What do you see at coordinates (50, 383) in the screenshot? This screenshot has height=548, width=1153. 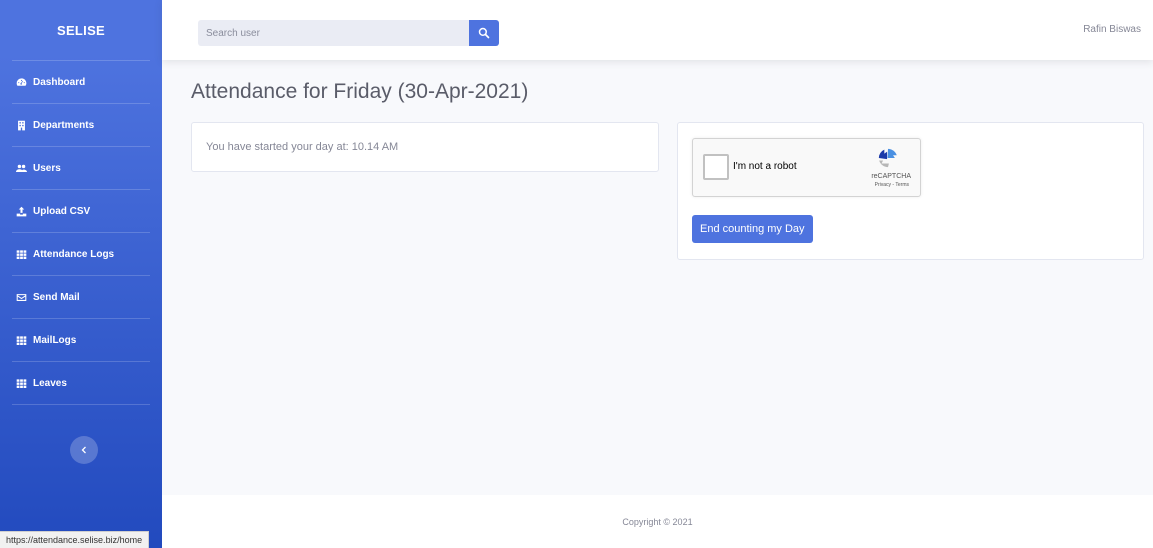 I see `sidebar-item-label: Leaves` at bounding box center [50, 383].